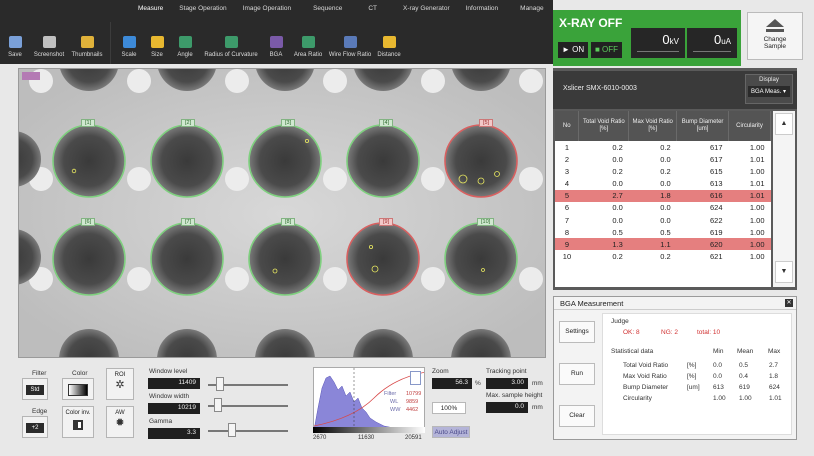 Image resolution: width=814 pixels, height=456 pixels. What do you see at coordinates (507, 407) in the screenshot?
I see `max-height-value: 0.0` at bounding box center [507, 407].